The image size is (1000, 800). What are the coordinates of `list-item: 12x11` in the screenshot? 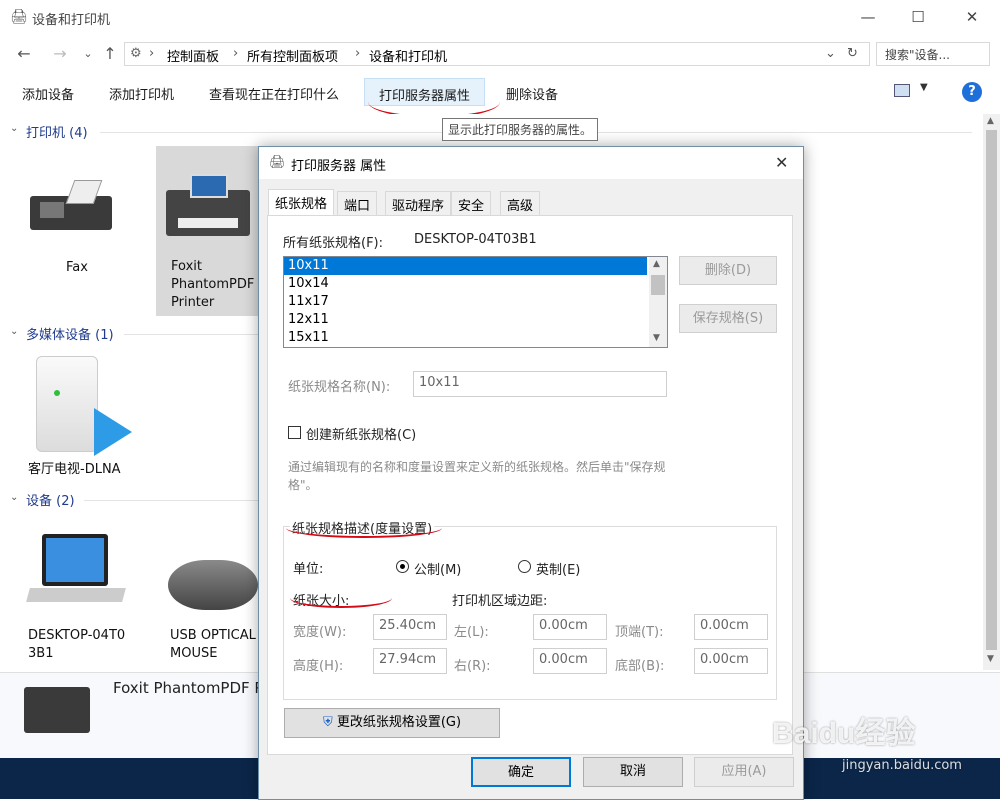 It's located at (475, 320).